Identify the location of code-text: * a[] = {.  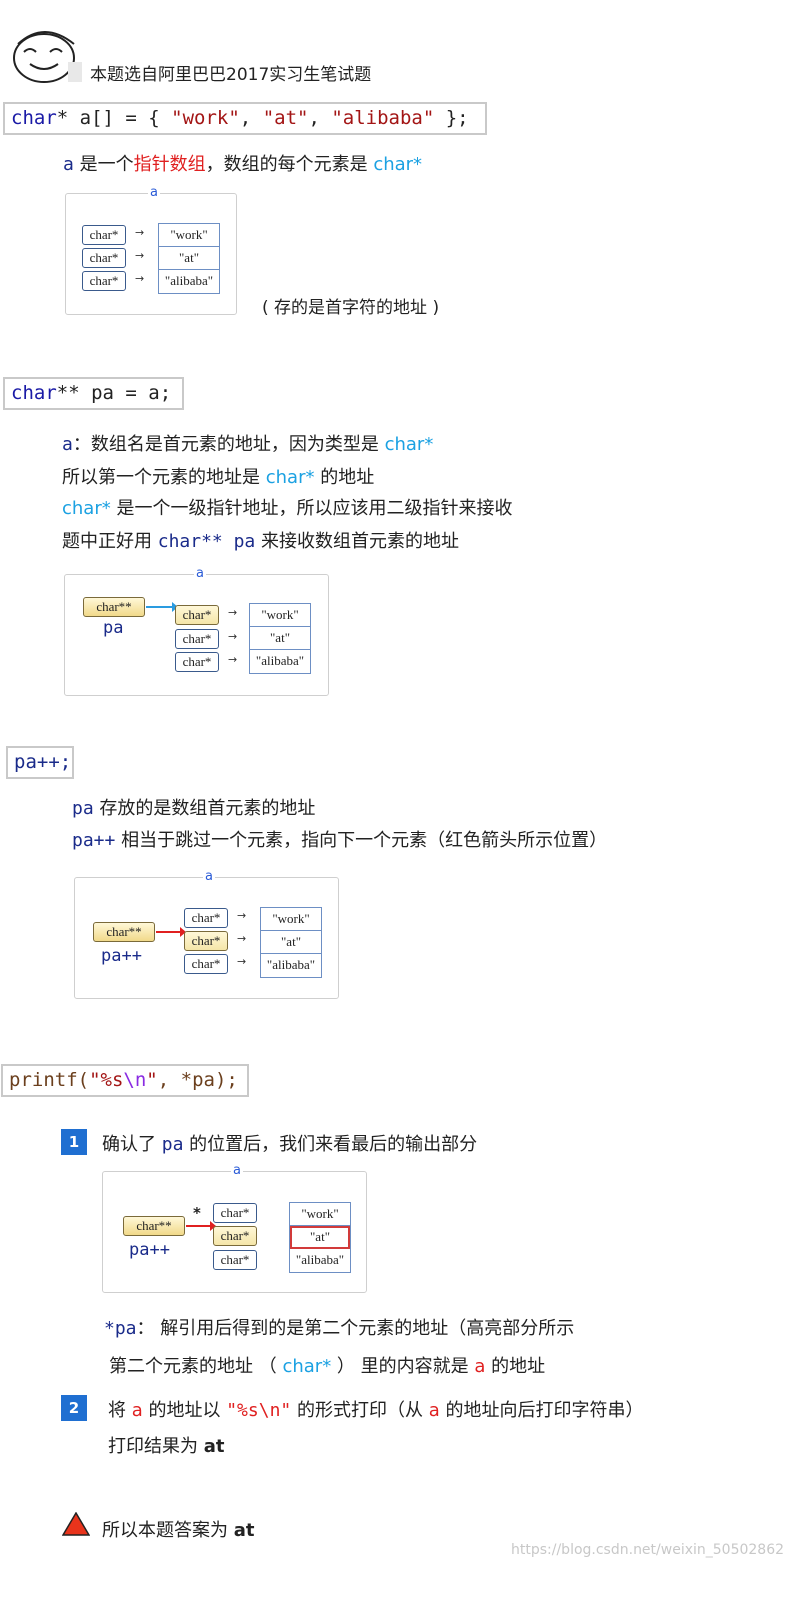
(114, 118).